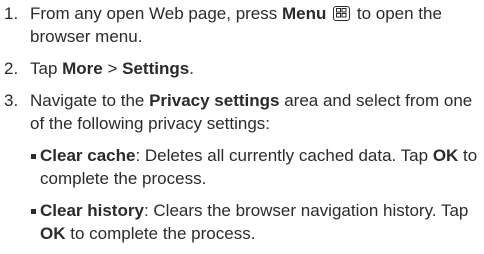 This screenshot has width=484, height=254. I want to click on step-text: Tap More > Settings., so click(256, 68).